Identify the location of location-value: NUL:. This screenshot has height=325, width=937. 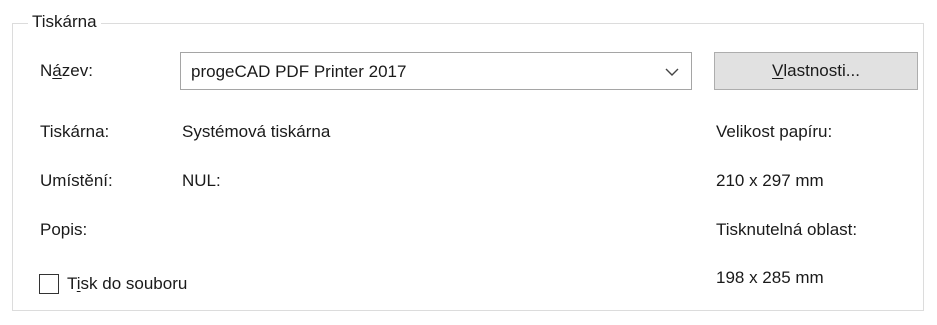
(201, 180).